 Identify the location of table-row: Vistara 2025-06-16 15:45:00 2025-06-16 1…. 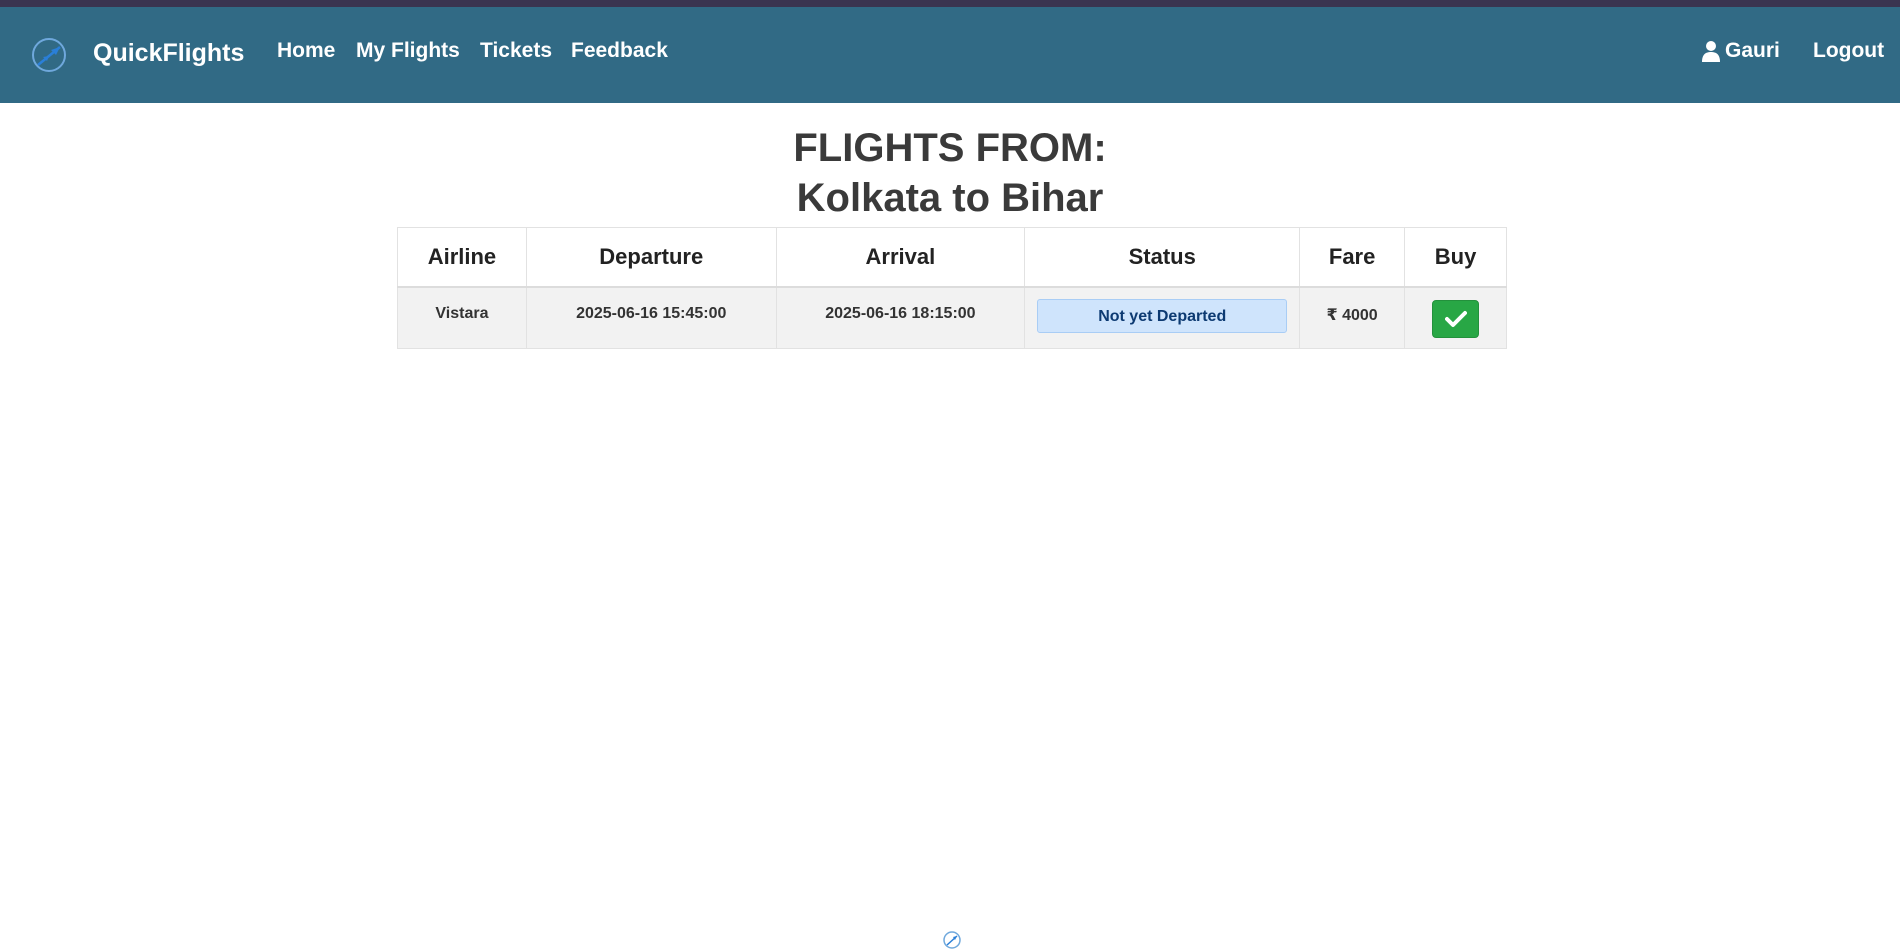
(952, 317).